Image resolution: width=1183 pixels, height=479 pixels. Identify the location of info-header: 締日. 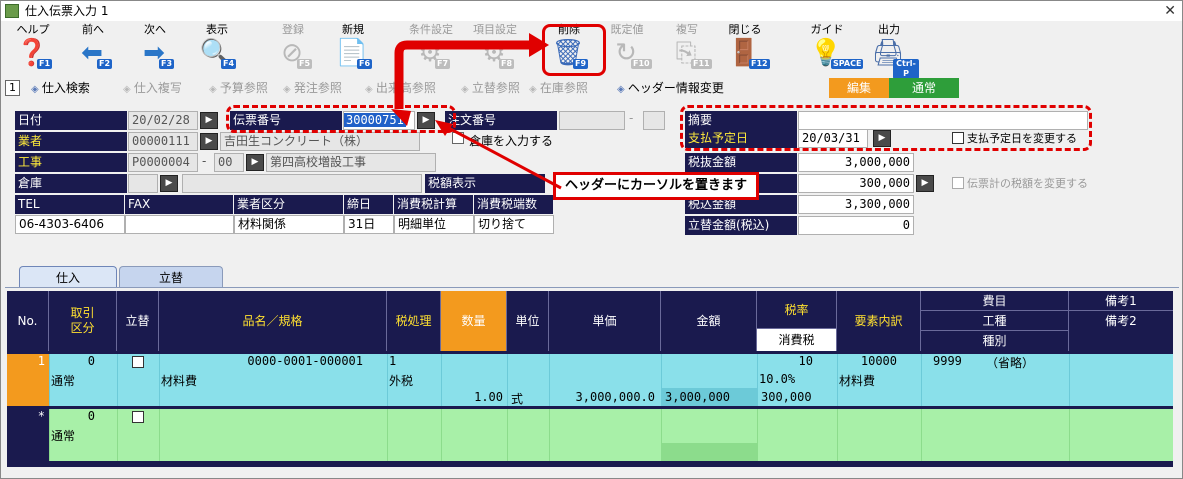
(368, 204).